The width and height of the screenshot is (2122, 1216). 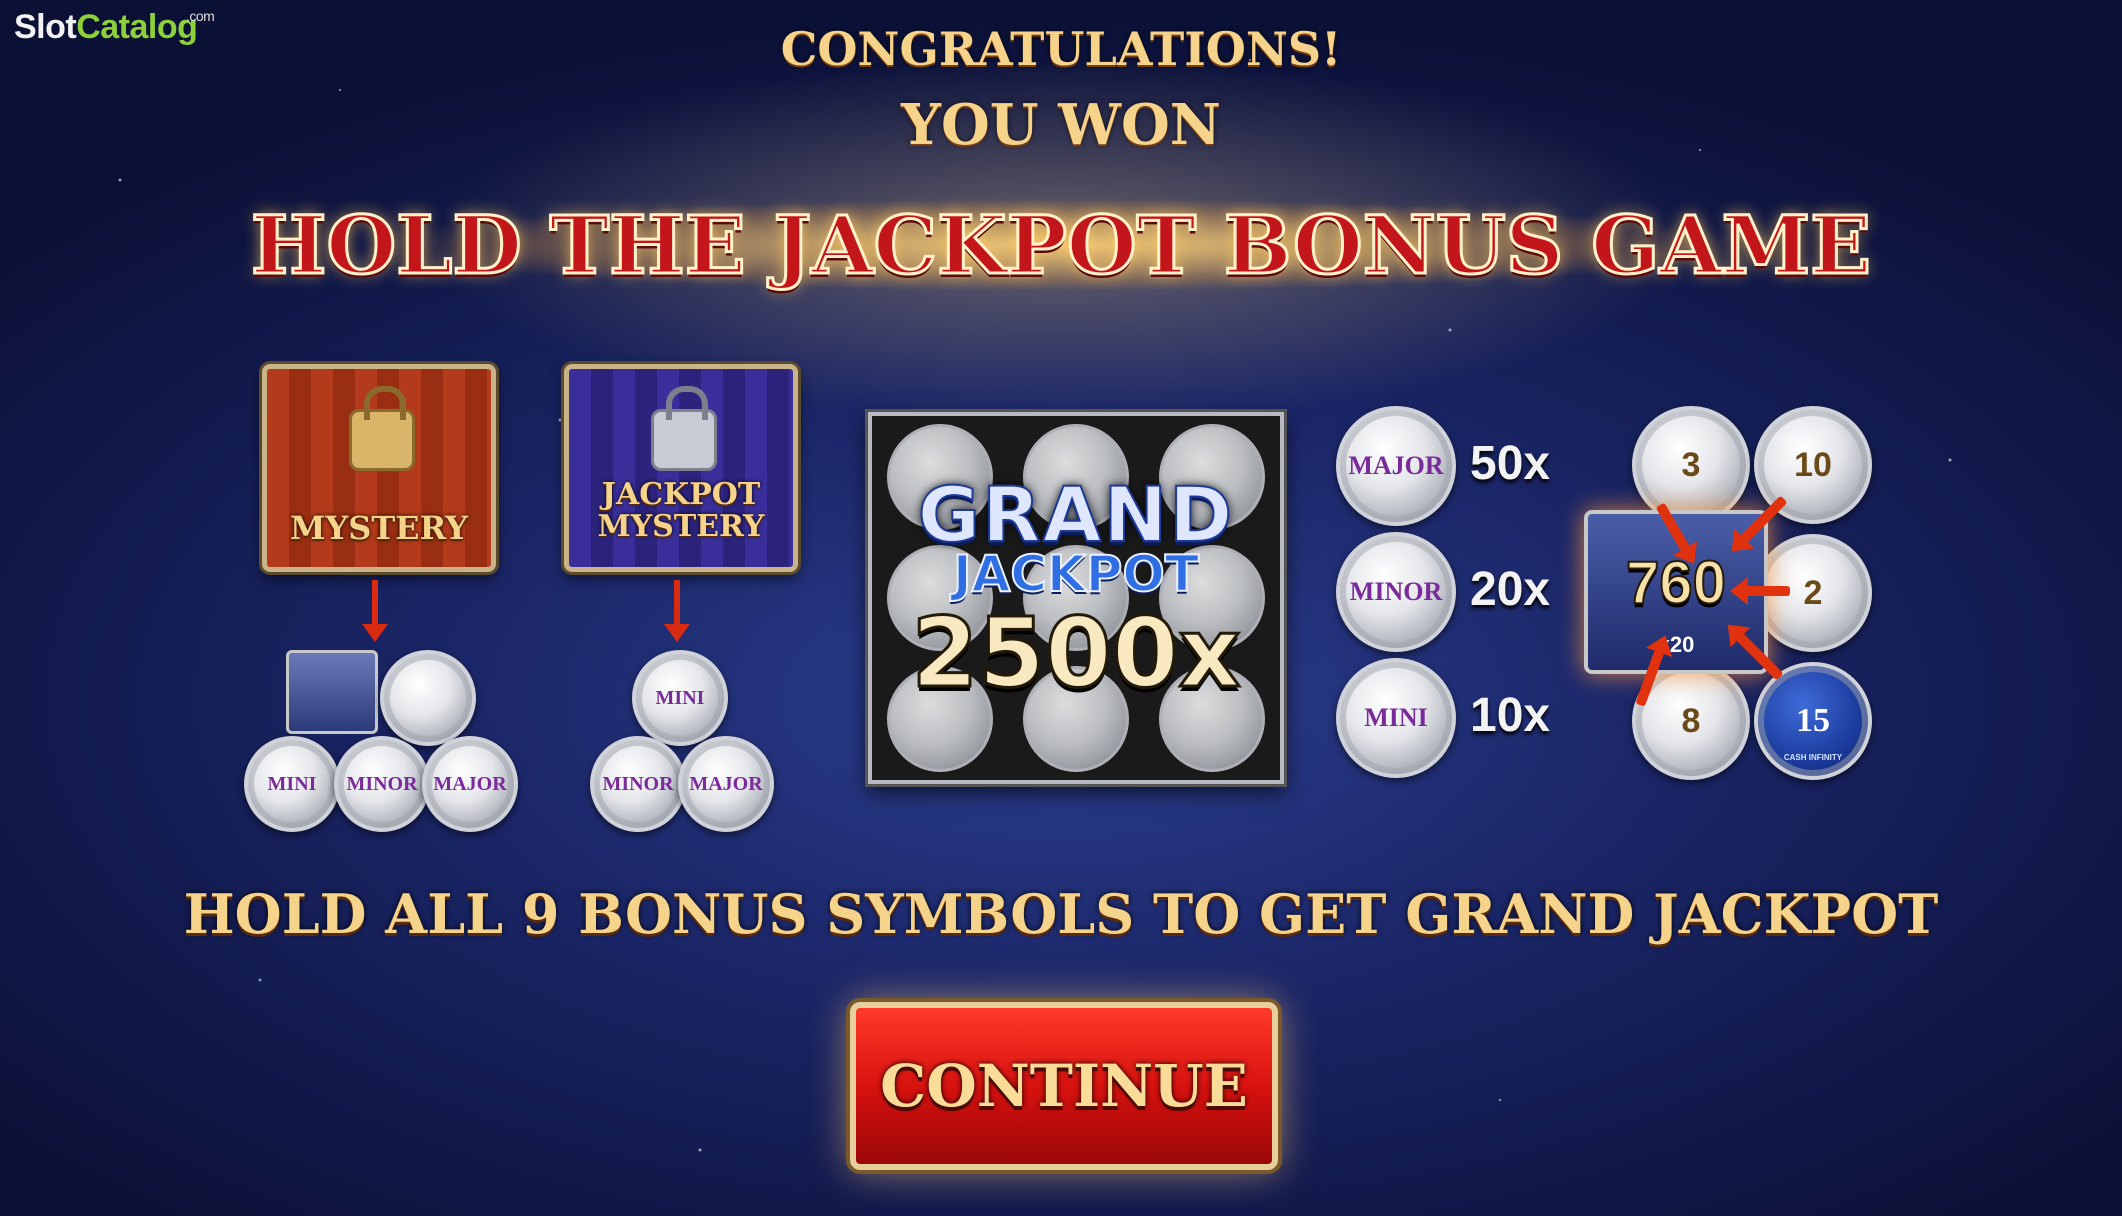 What do you see at coordinates (1060, 245) in the screenshot?
I see `bonus-game-title: HOLD THE JACKPOT BONUS GAME` at bounding box center [1060, 245].